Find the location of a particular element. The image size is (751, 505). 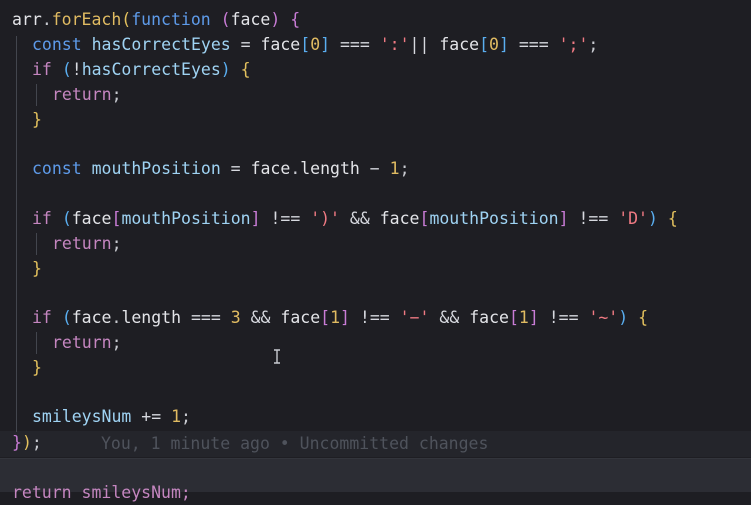

code-line: arr.forEach(function (face) { is located at coordinates (156, 20).